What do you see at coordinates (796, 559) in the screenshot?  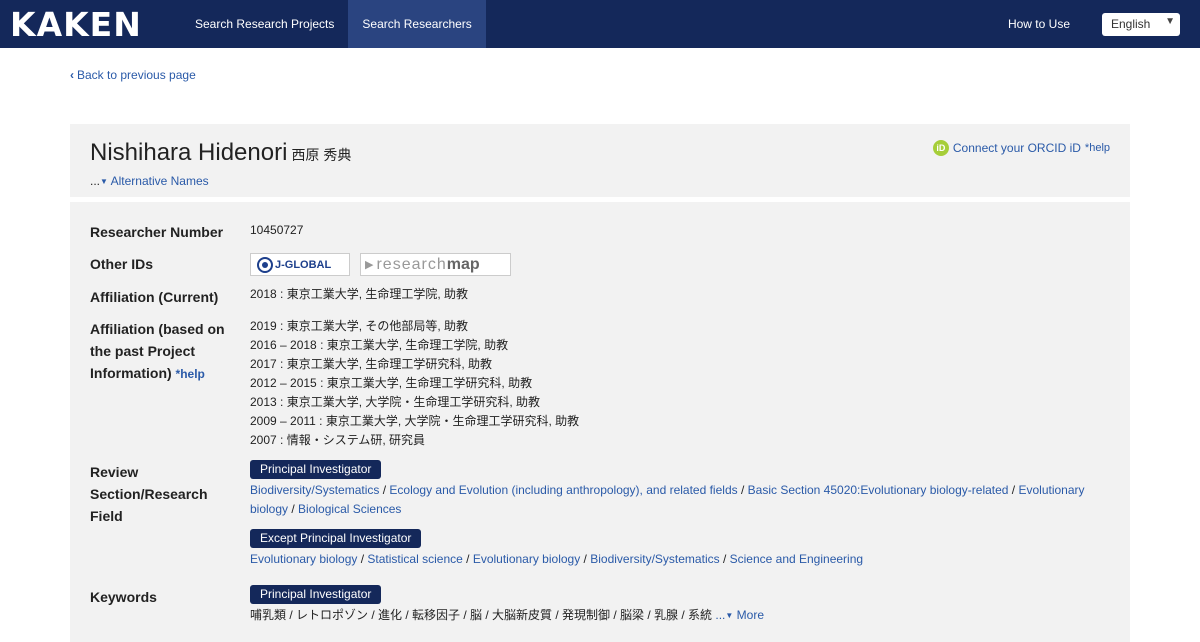 I see `field-link: Science and Engineering` at bounding box center [796, 559].